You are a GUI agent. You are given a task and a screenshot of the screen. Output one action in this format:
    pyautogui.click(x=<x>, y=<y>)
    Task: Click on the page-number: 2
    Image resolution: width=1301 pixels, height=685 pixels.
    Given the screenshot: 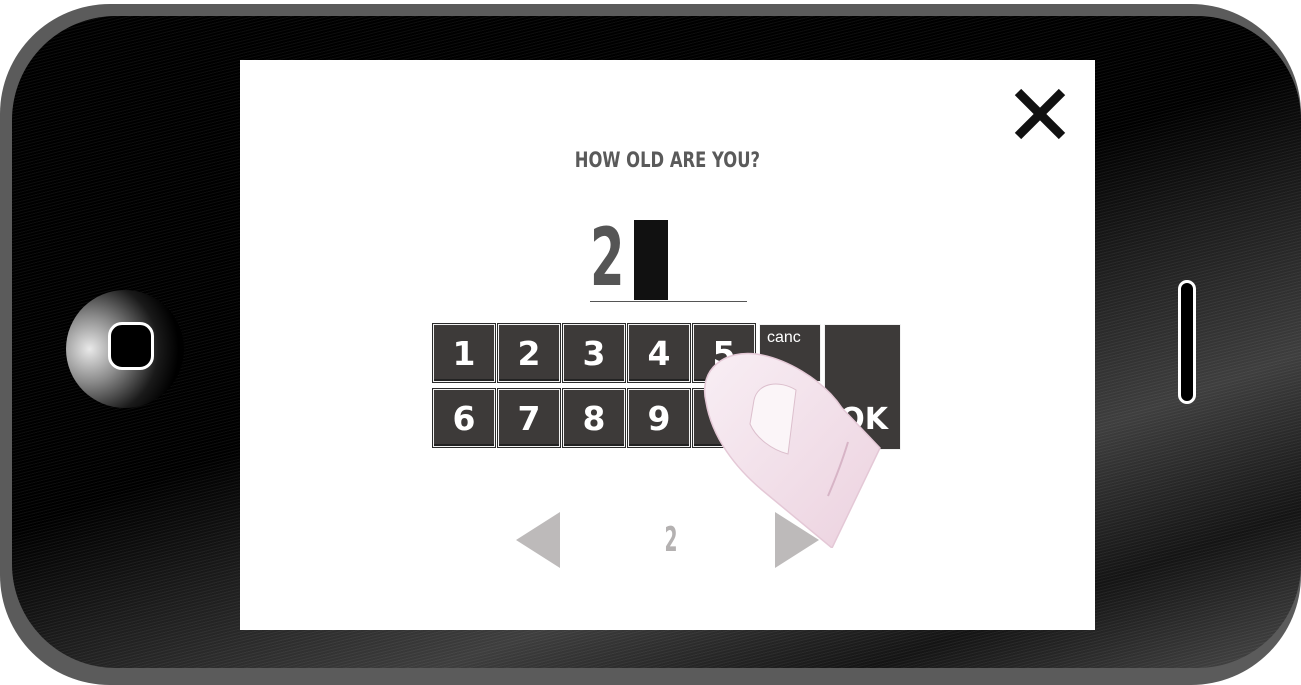 What is the action you would take?
    pyautogui.click(x=671, y=540)
    